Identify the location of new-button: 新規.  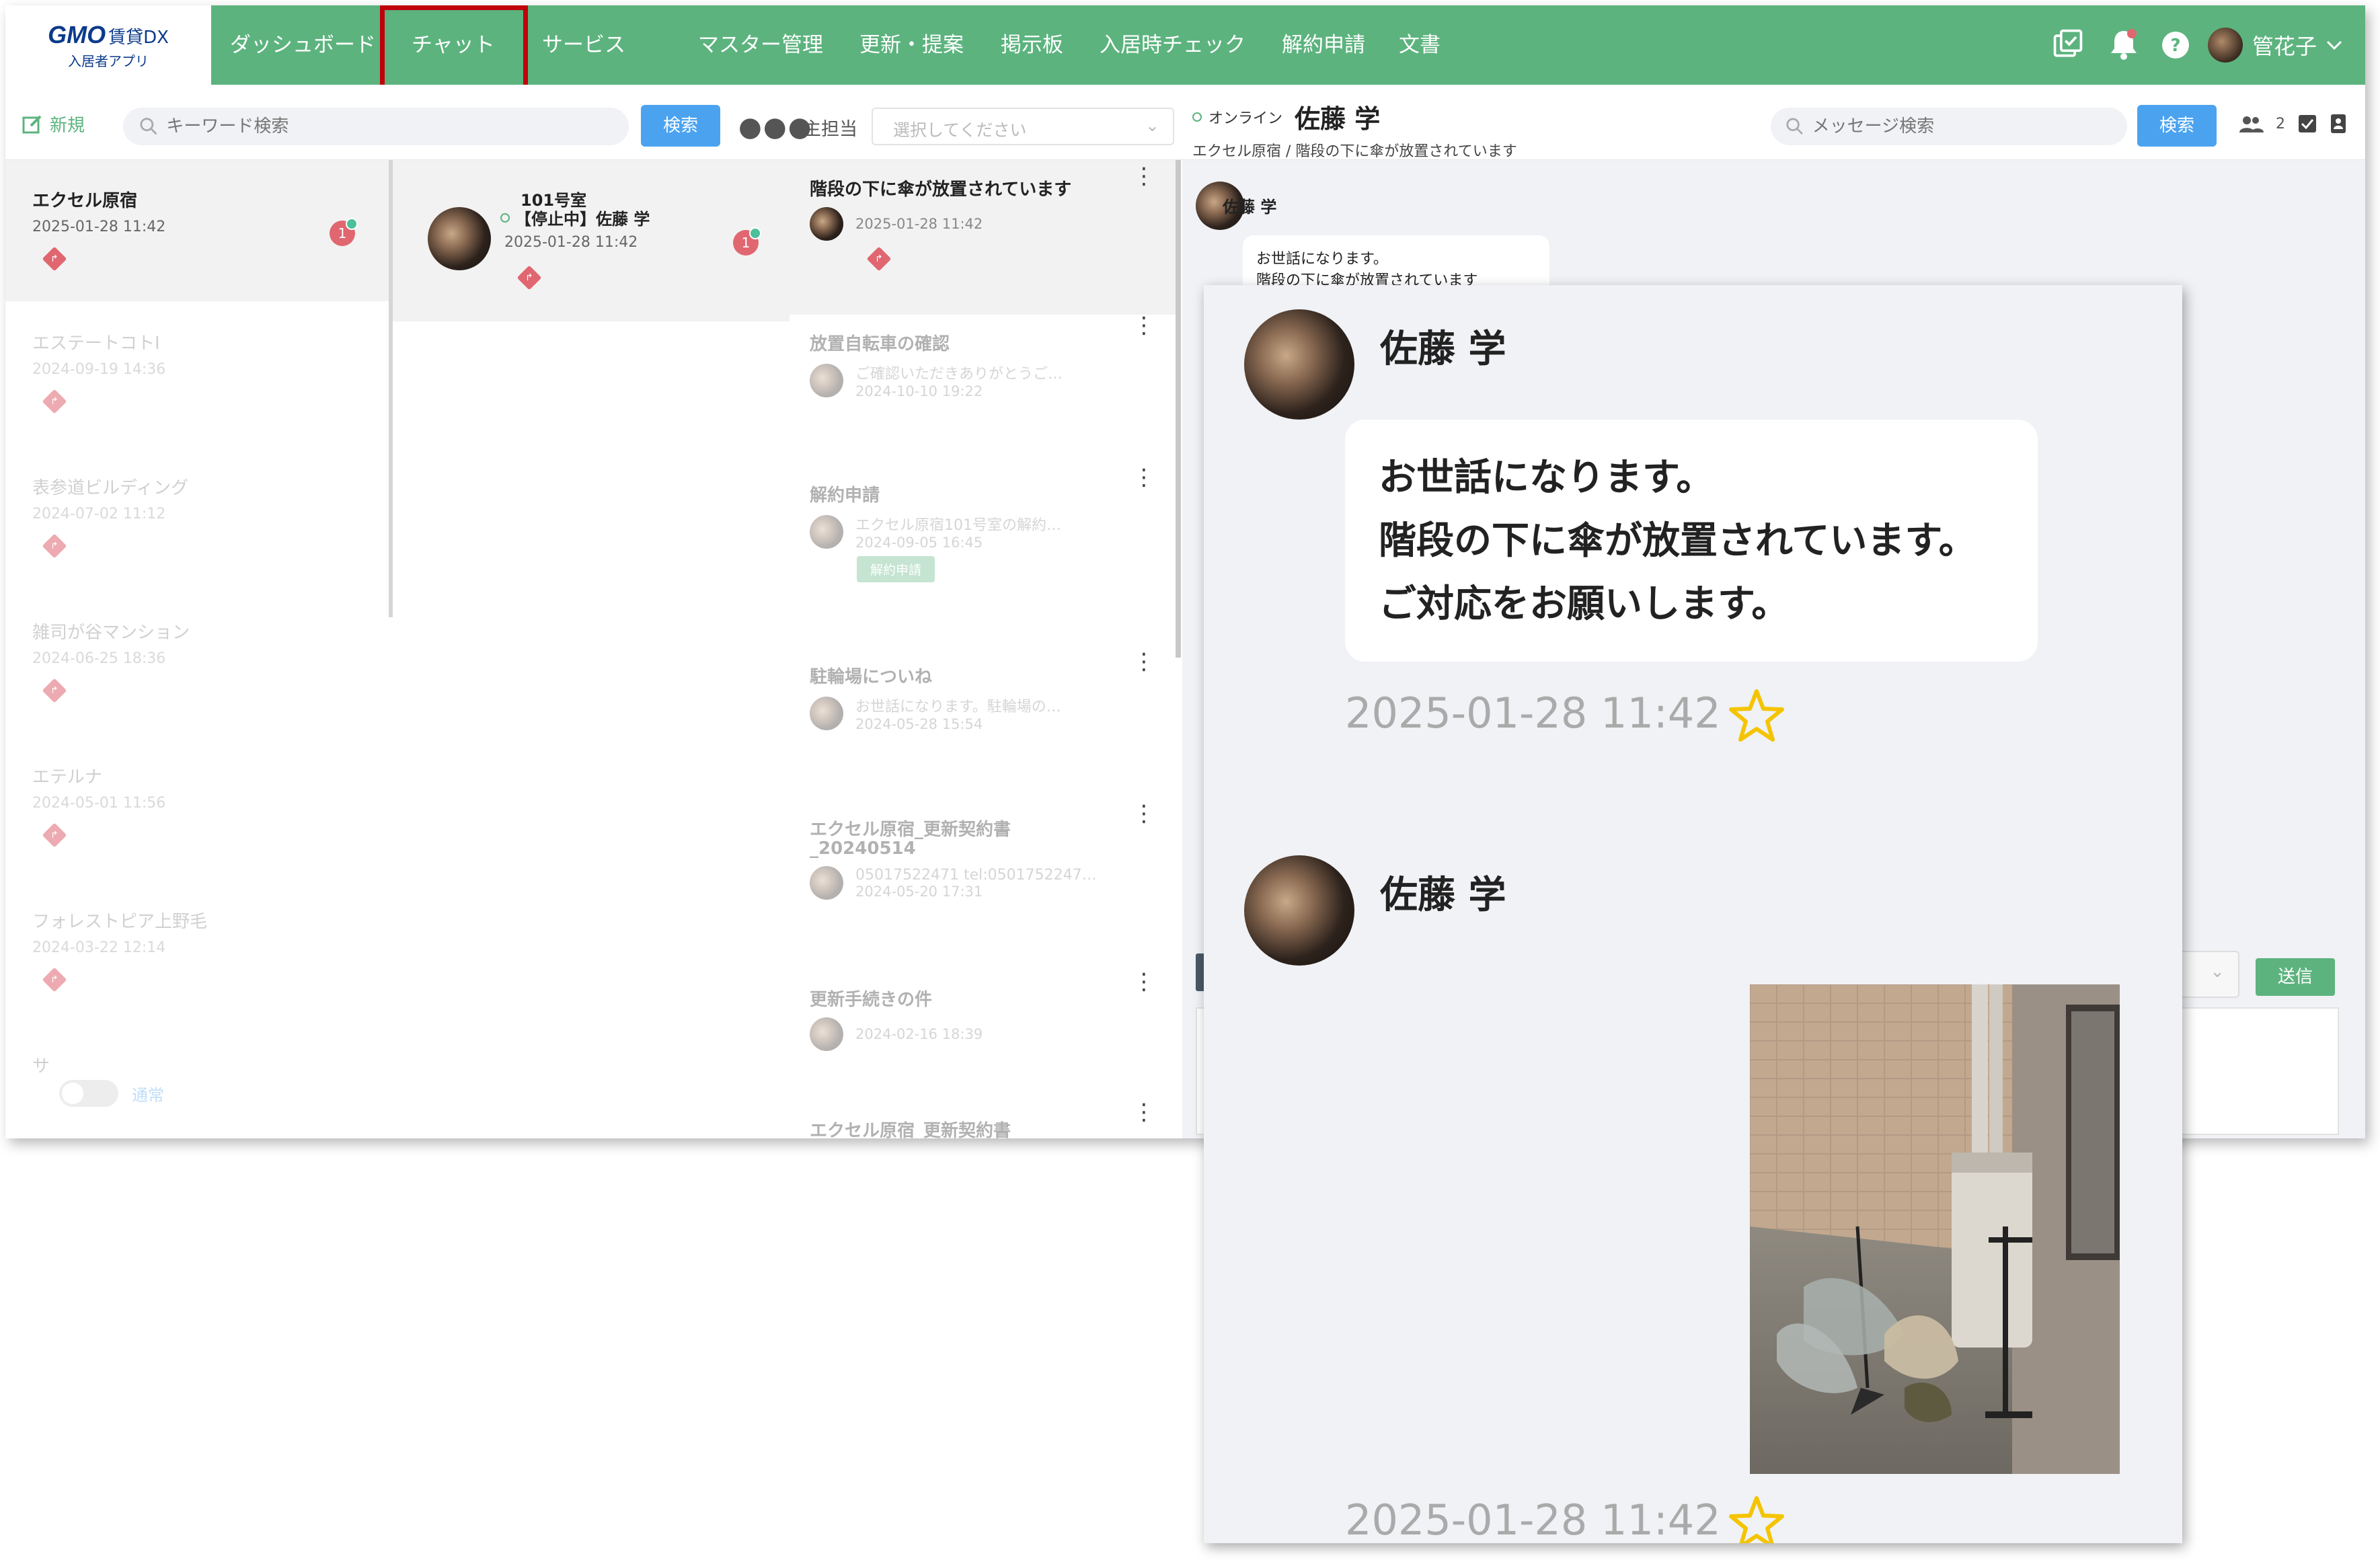
(54, 124).